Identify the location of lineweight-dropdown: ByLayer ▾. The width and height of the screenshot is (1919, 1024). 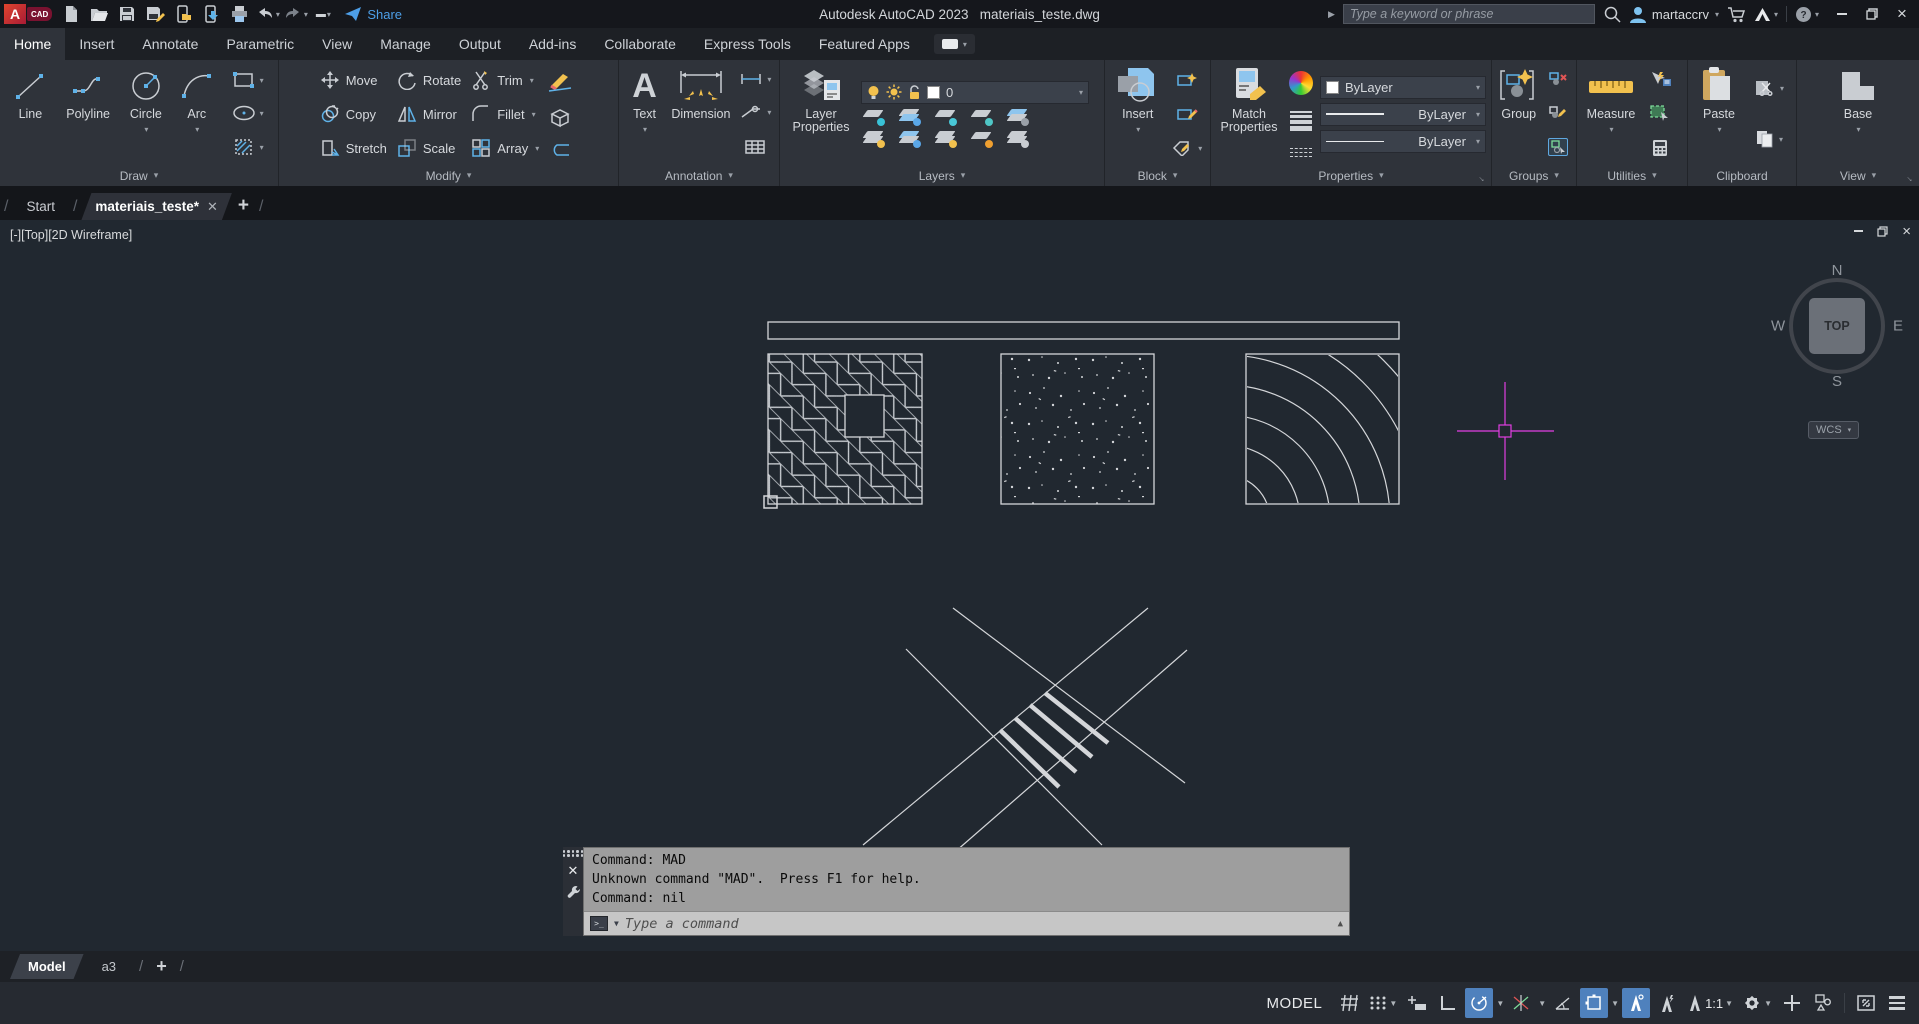
(1403, 114).